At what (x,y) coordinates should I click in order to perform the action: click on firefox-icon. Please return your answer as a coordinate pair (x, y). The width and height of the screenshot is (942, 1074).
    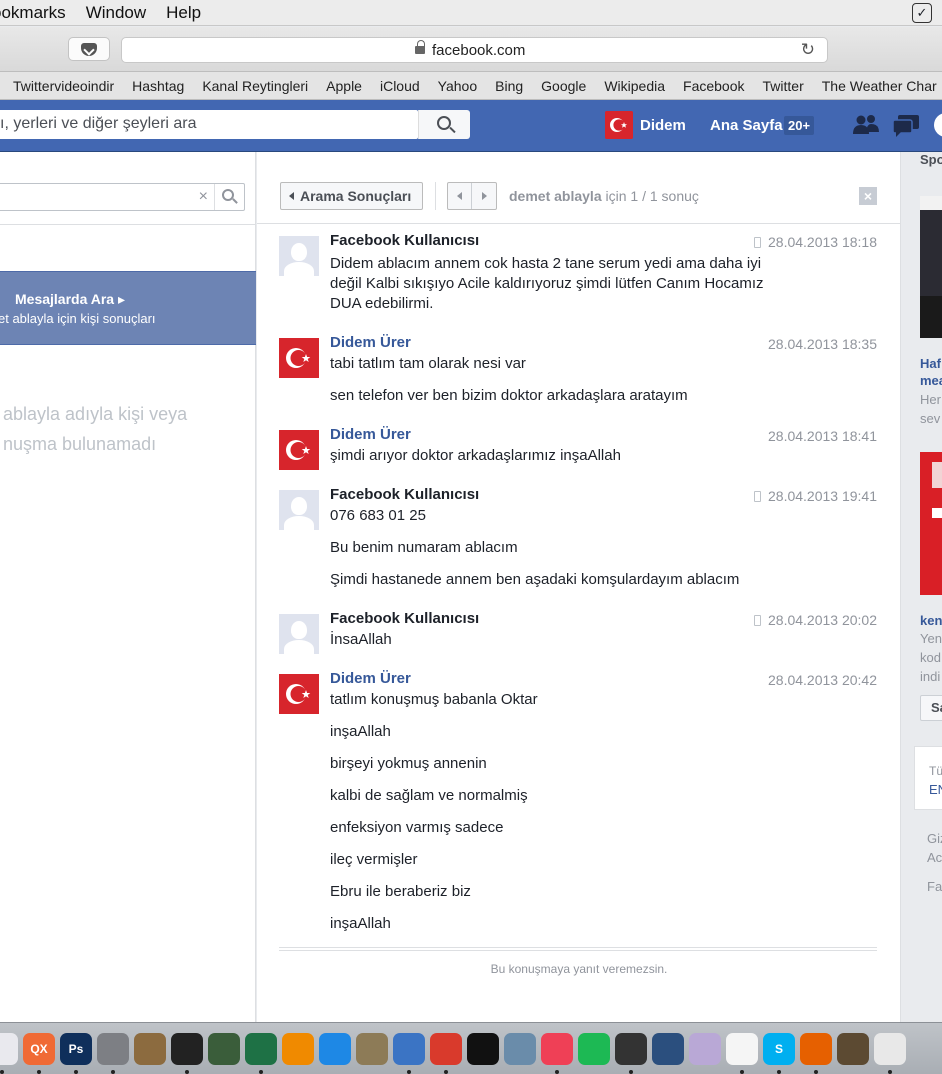
    Looking at the image, I should click on (816, 1053).